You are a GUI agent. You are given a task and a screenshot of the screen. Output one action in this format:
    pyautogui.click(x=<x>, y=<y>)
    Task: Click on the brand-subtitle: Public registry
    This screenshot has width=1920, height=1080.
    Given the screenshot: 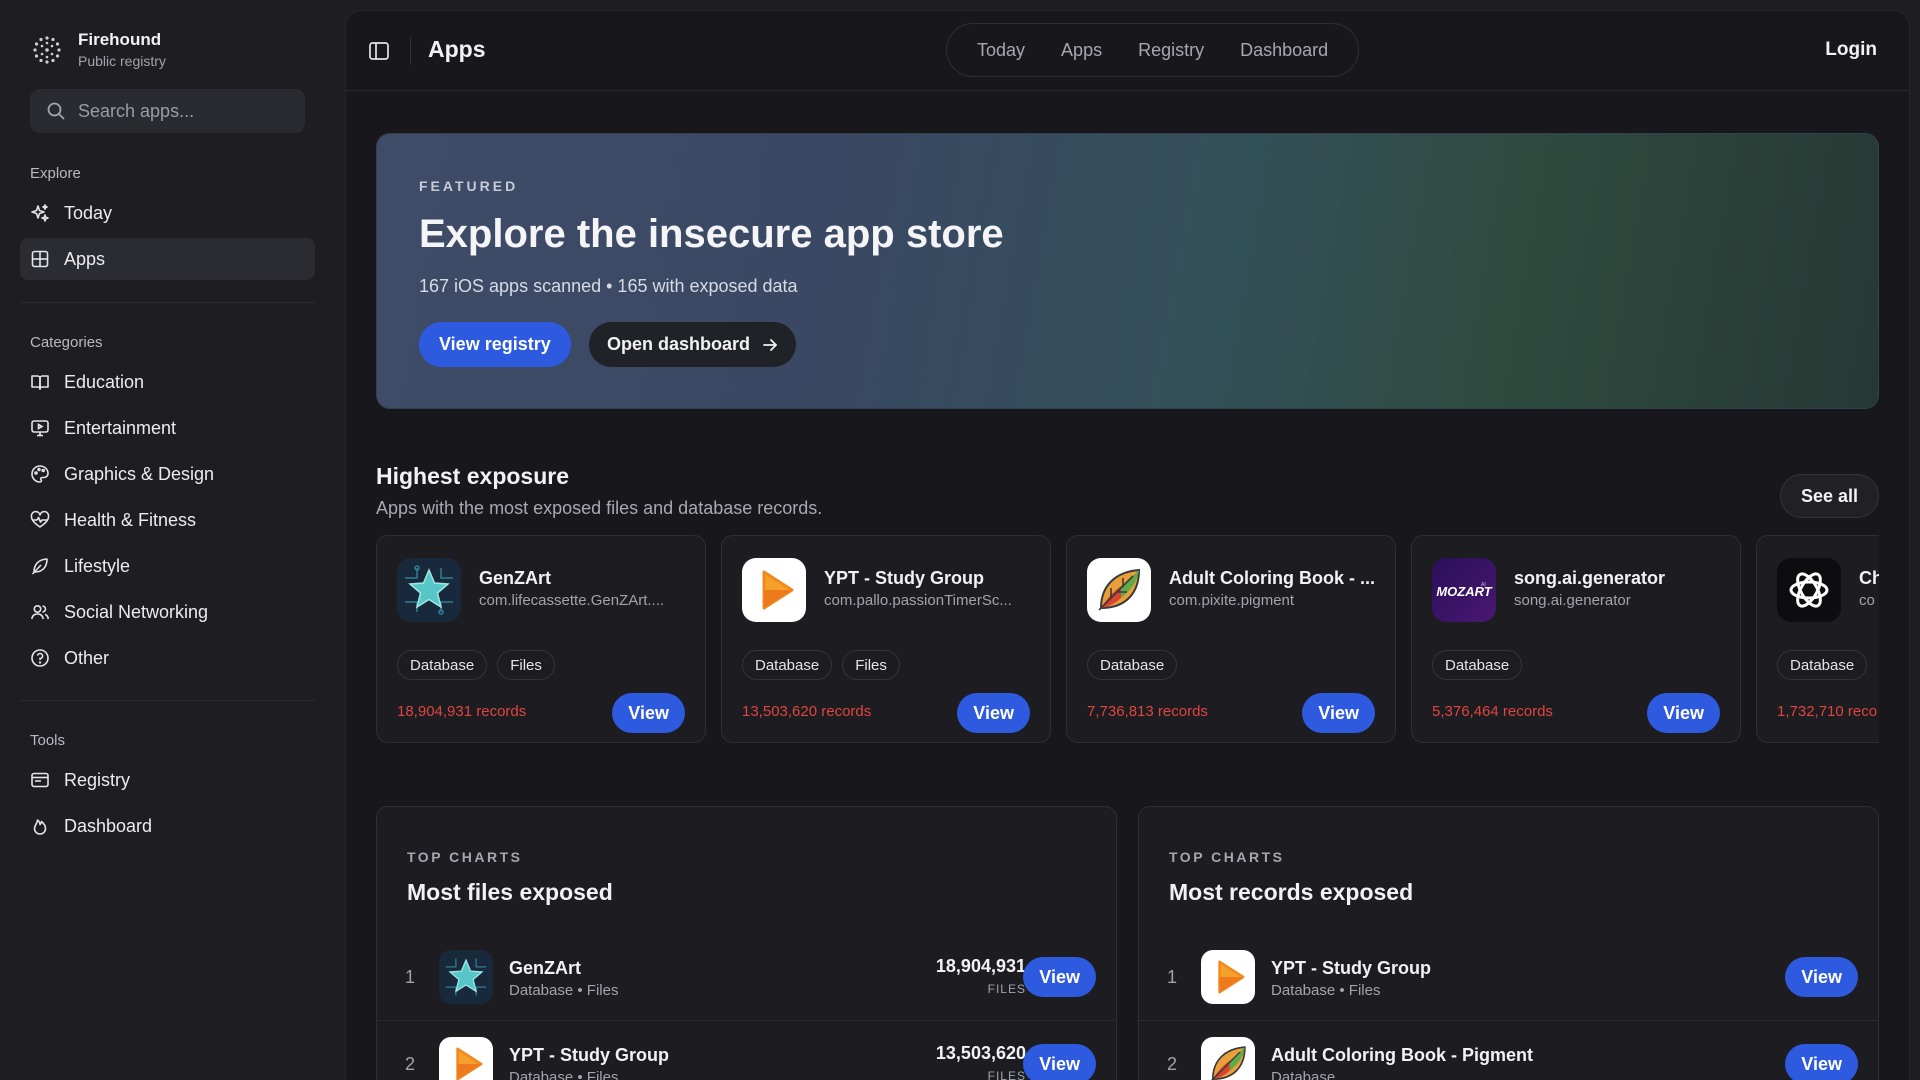 What is the action you would take?
    pyautogui.click(x=122, y=61)
    